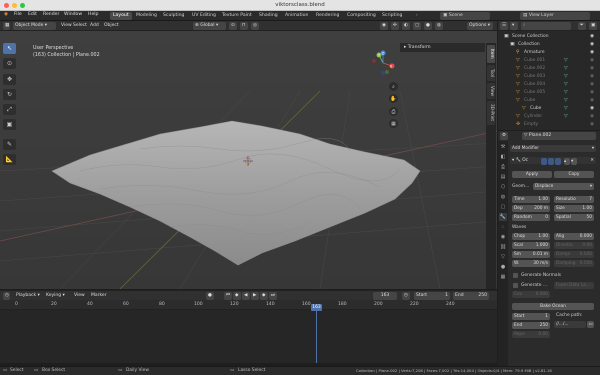 Image resolution: width=600 pixels, height=375 pixels. What do you see at coordinates (121, 16) in the screenshot?
I see `tab-layout: Layout` at bounding box center [121, 16].